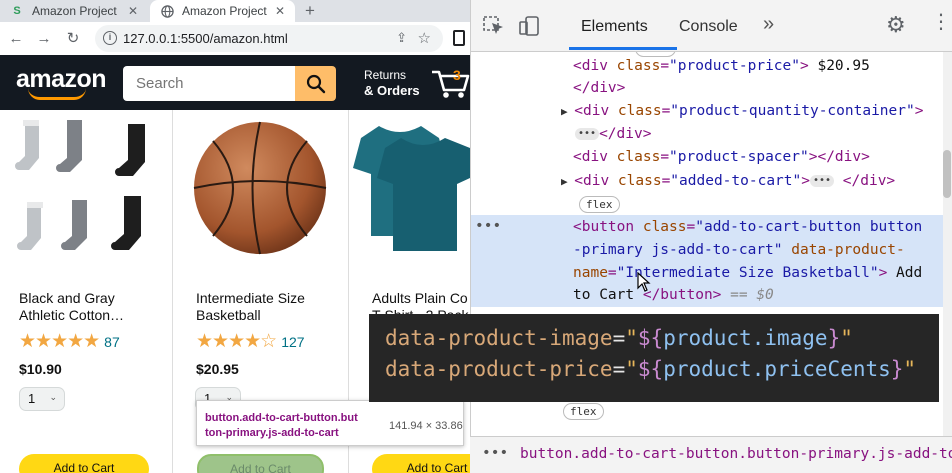 The width and height of the screenshot is (952, 473). Describe the element at coordinates (53, 397) in the screenshot. I see `chevron-down-icon: ⌄` at that location.